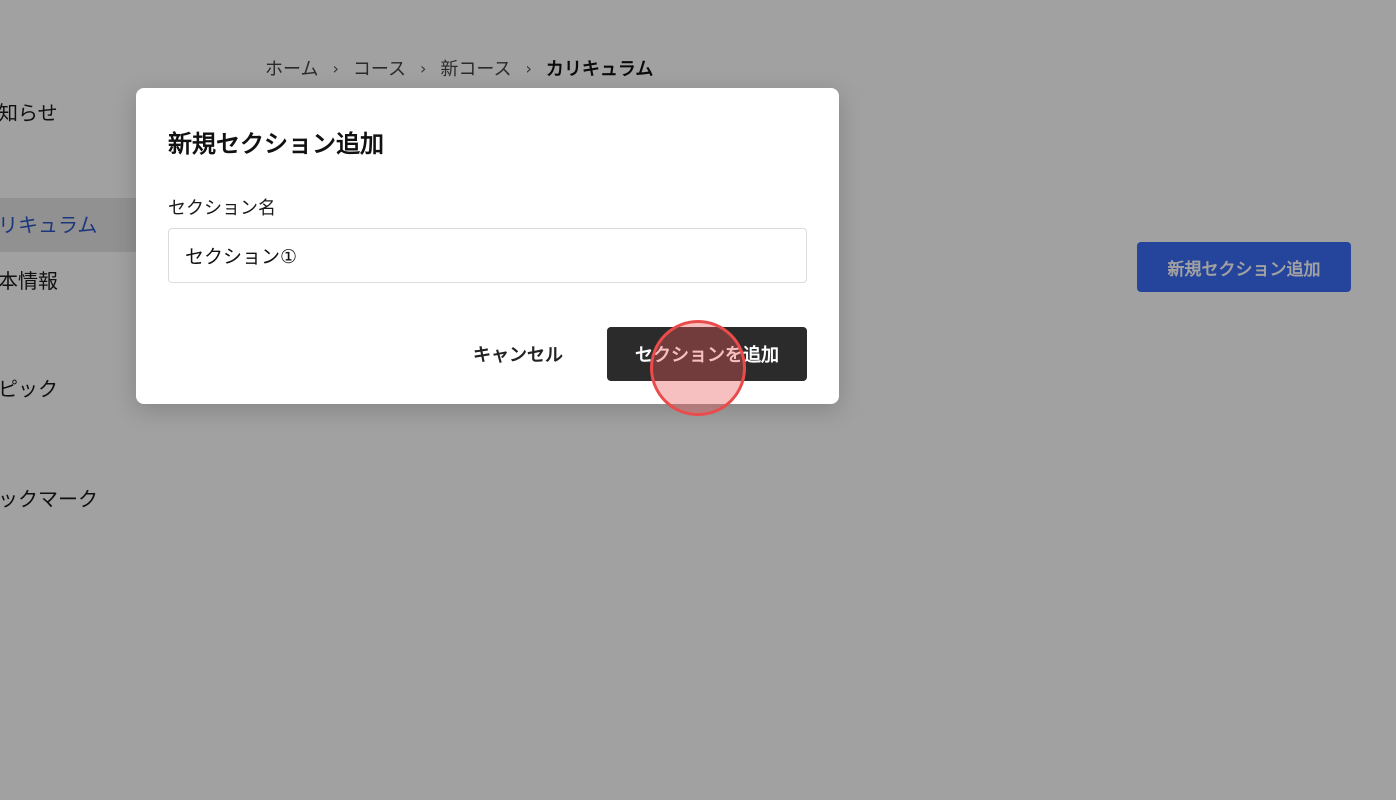 The height and width of the screenshot is (800, 1396). What do you see at coordinates (487, 255) in the screenshot?
I see `section-name-input` at bounding box center [487, 255].